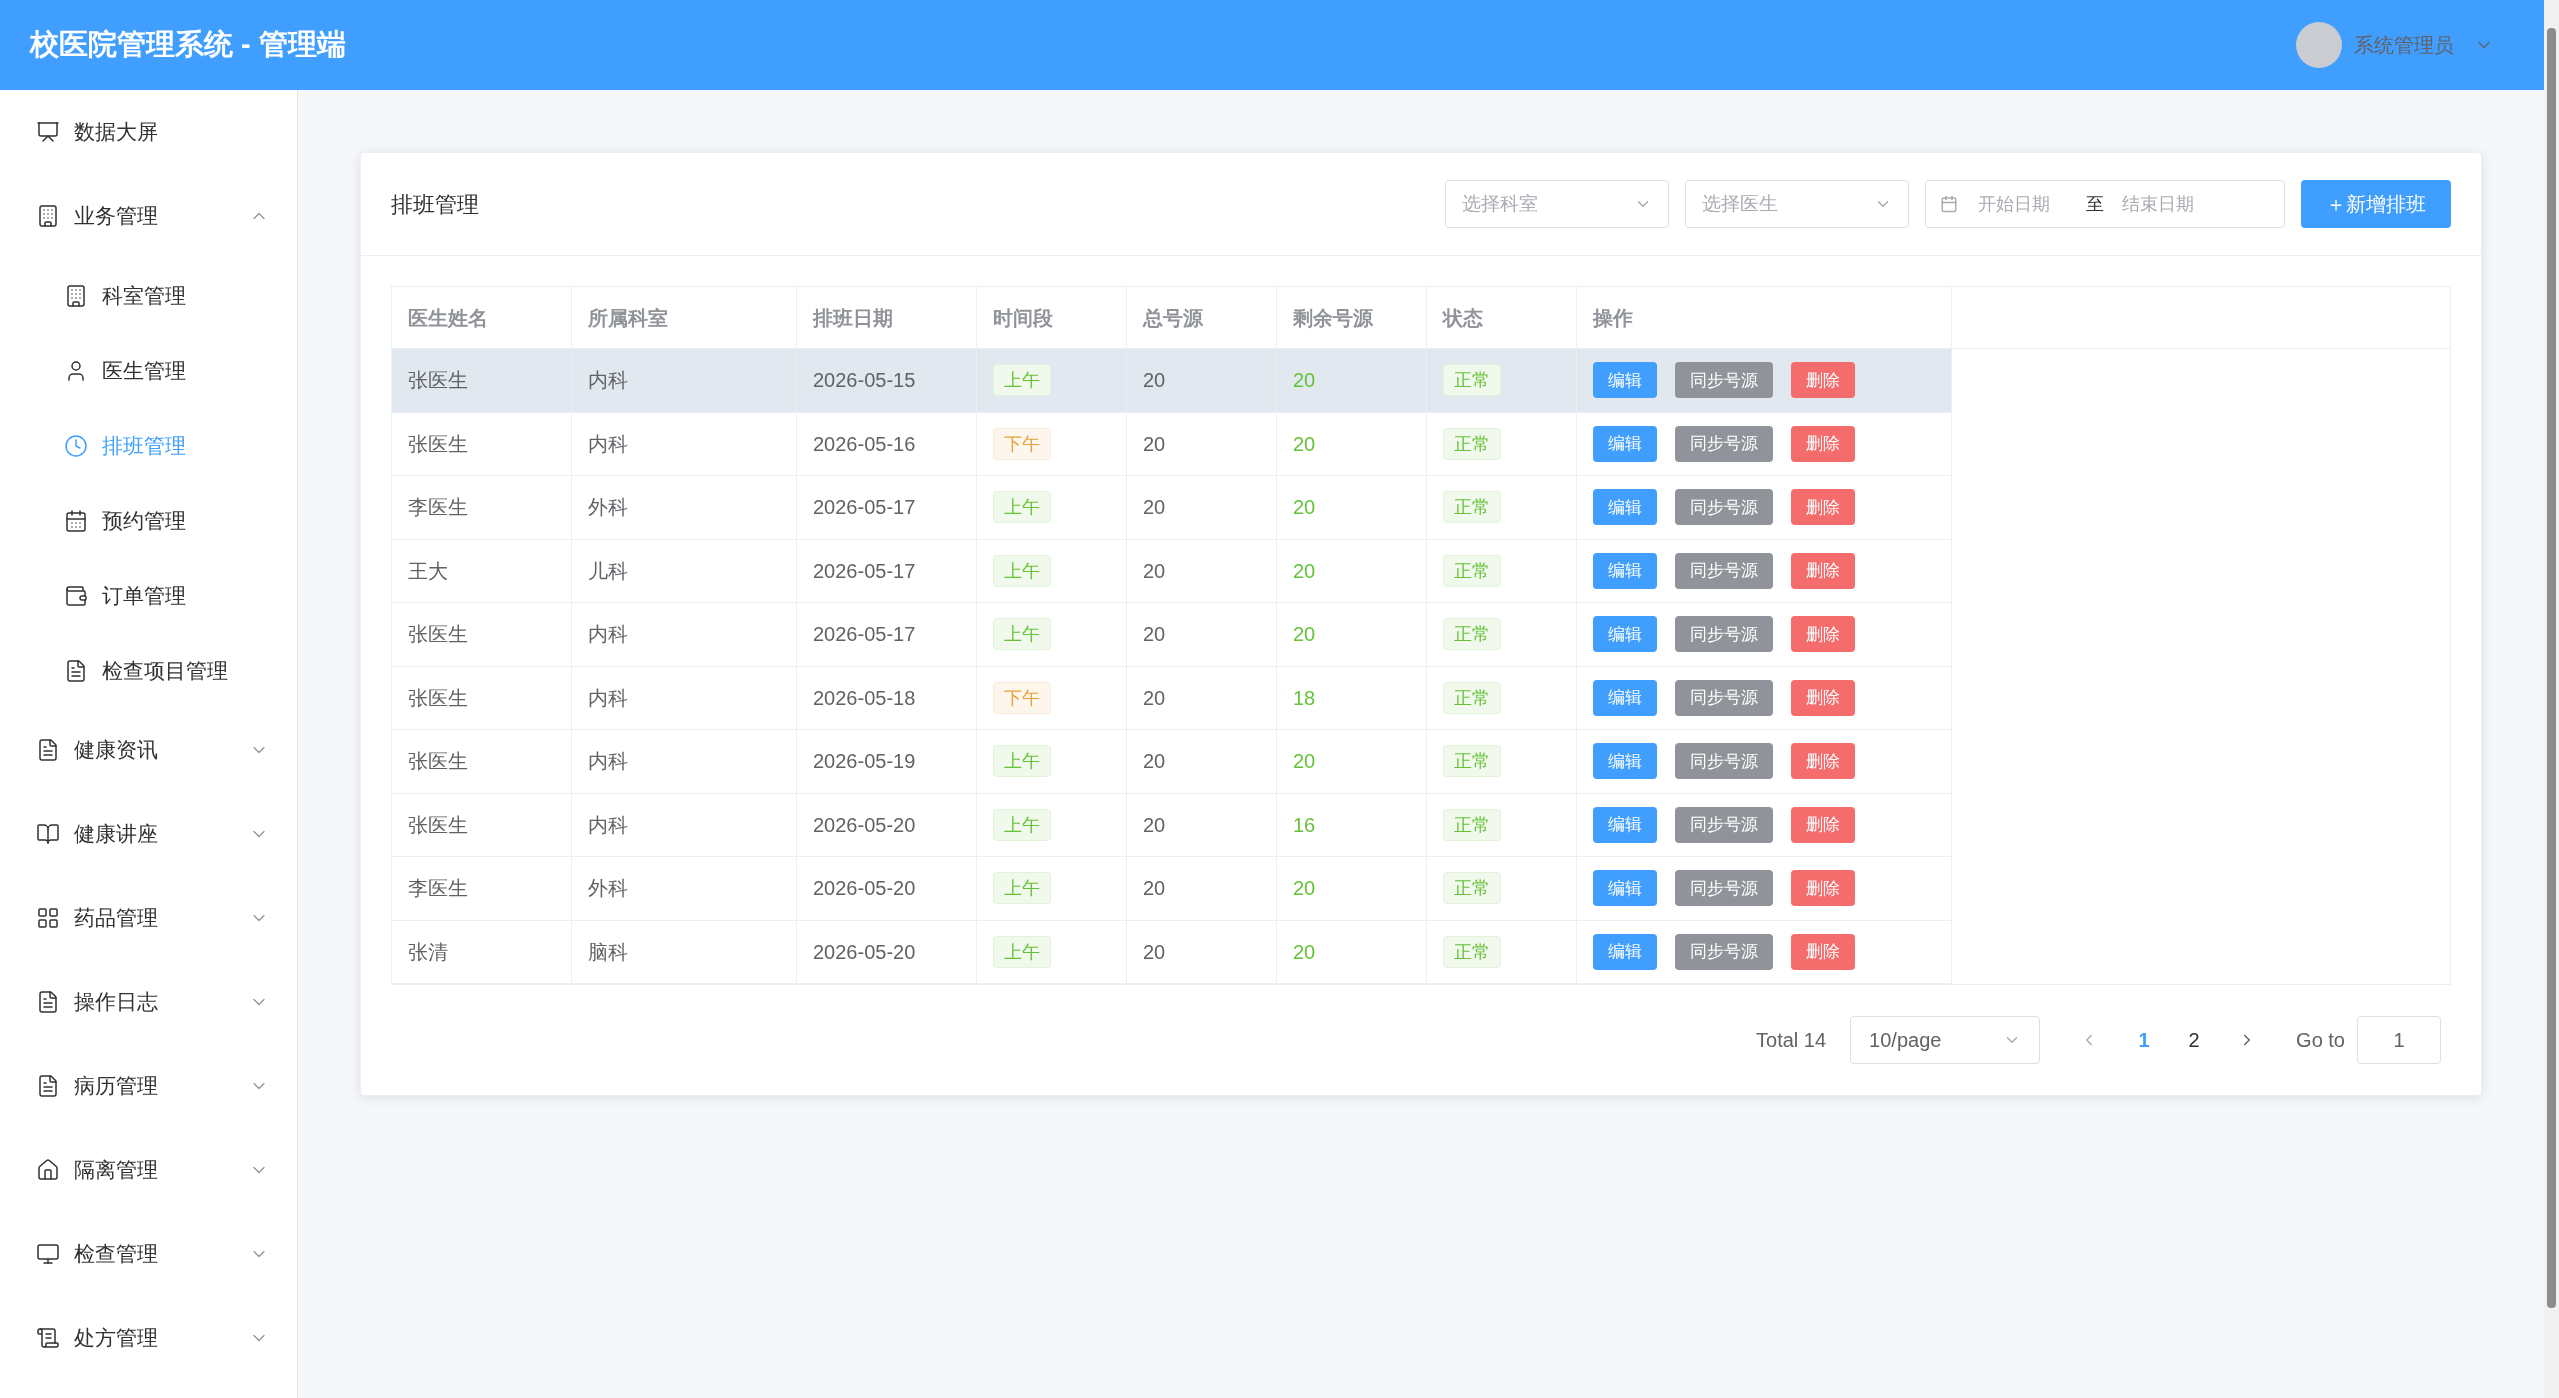 The image size is (2559, 1398). What do you see at coordinates (1949, 204) in the screenshot?
I see `calendar-icon` at bounding box center [1949, 204].